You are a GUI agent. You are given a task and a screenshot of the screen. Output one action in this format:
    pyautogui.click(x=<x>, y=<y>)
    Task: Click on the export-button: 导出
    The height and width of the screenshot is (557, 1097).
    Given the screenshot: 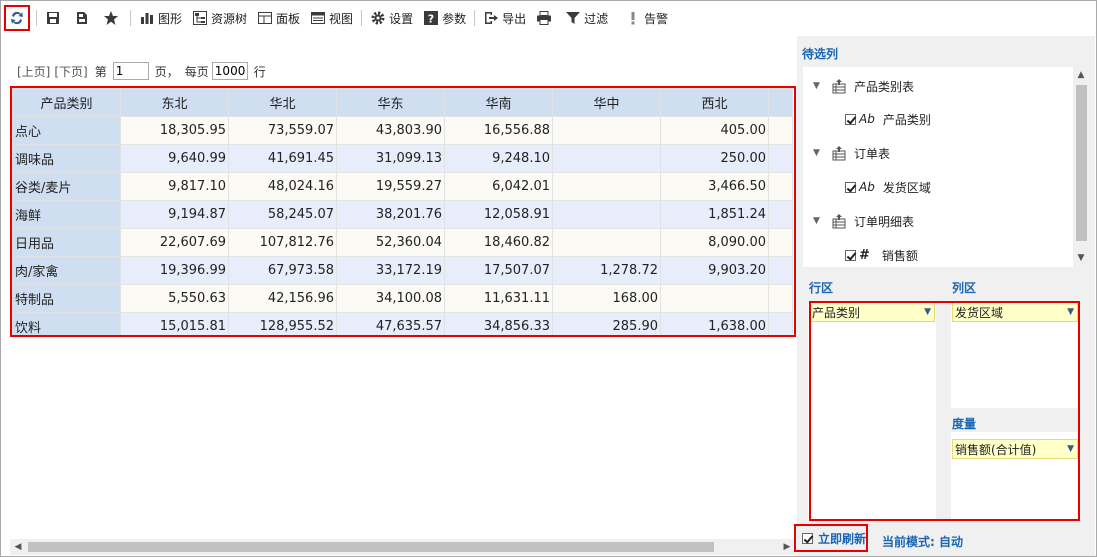 What is the action you would take?
    pyautogui.click(x=504, y=18)
    